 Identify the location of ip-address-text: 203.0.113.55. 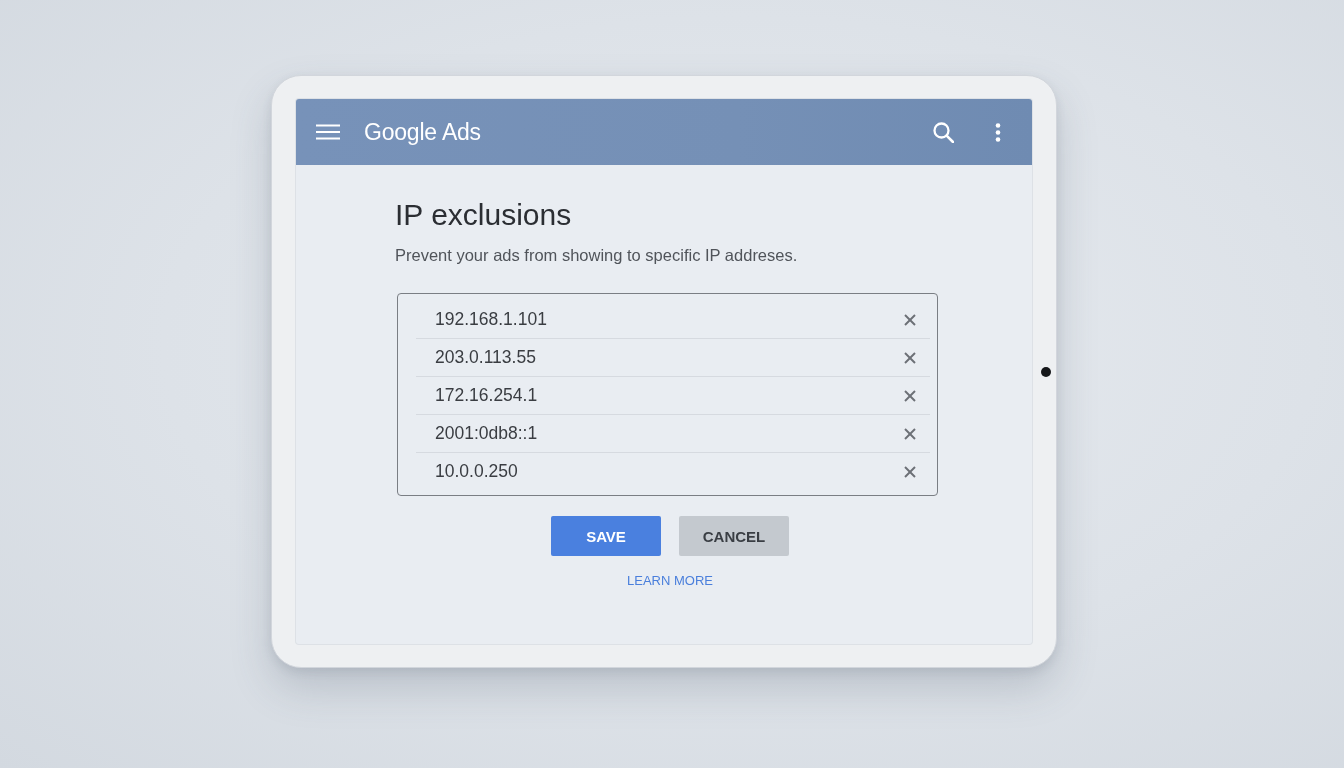
(486, 357).